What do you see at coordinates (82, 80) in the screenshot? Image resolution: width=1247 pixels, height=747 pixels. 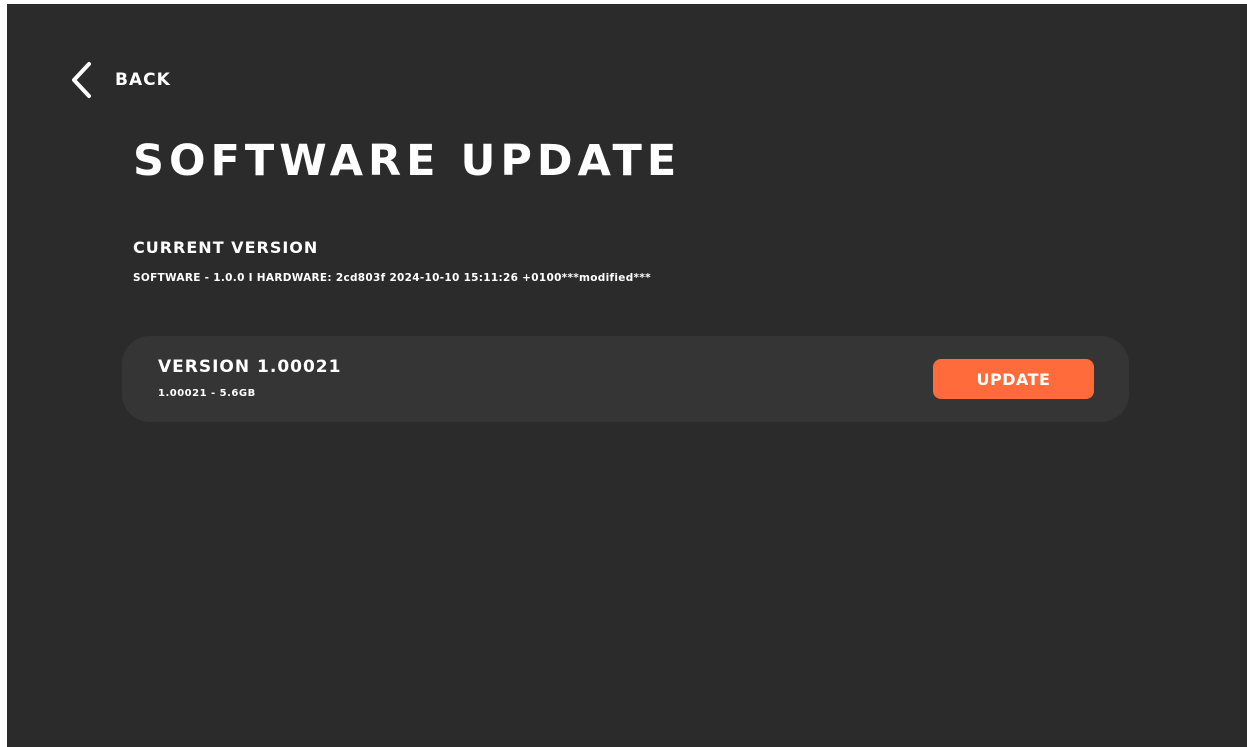 I see `chevron-left-icon` at bounding box center [82, 80].